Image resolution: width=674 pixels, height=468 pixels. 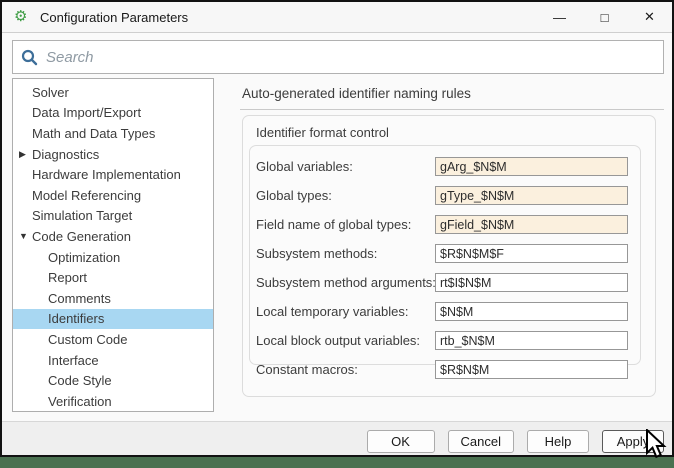 What do you see at coordinates (346, 282) in the screenshot?
I see `field-label: Subsystem method arguments:` at bounding box center [346, 282].